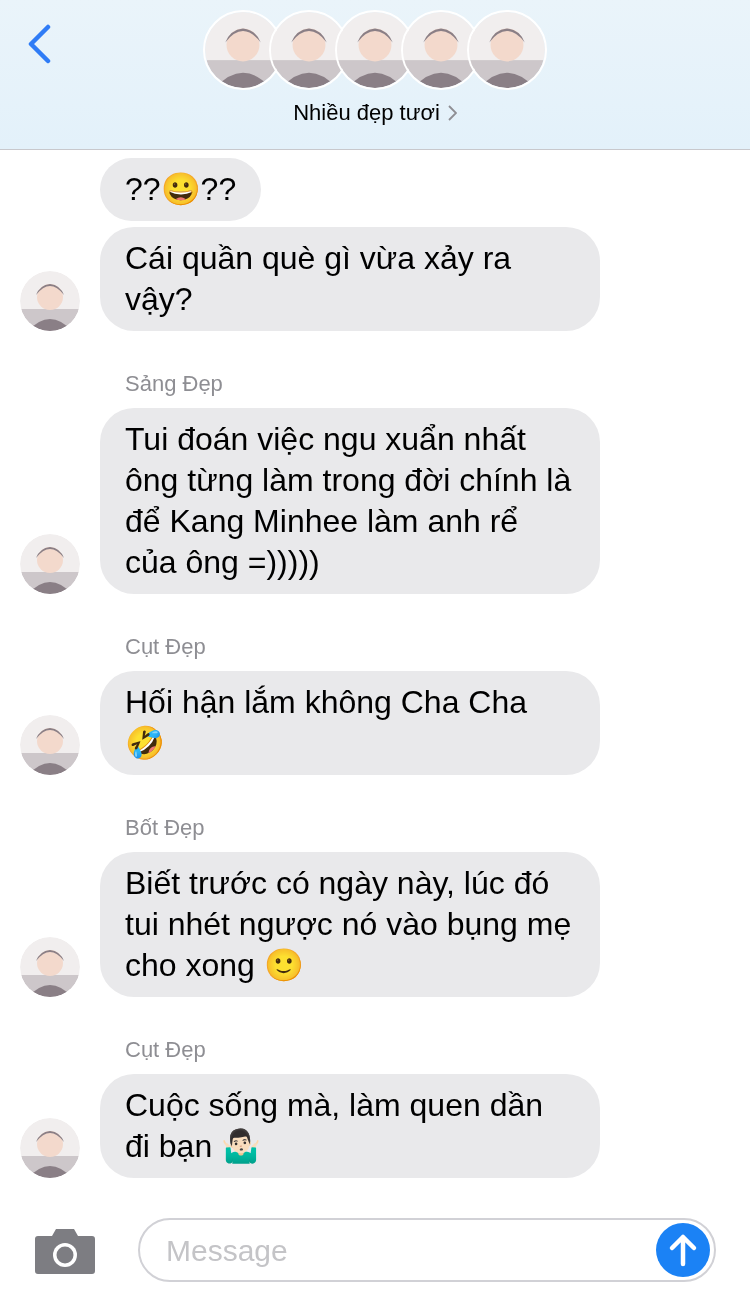 This screenshot has width=750, height=1297. I want to click on message-bubble: Cái quần què gì vừa xảy ra vậy?, so click(350, 279).